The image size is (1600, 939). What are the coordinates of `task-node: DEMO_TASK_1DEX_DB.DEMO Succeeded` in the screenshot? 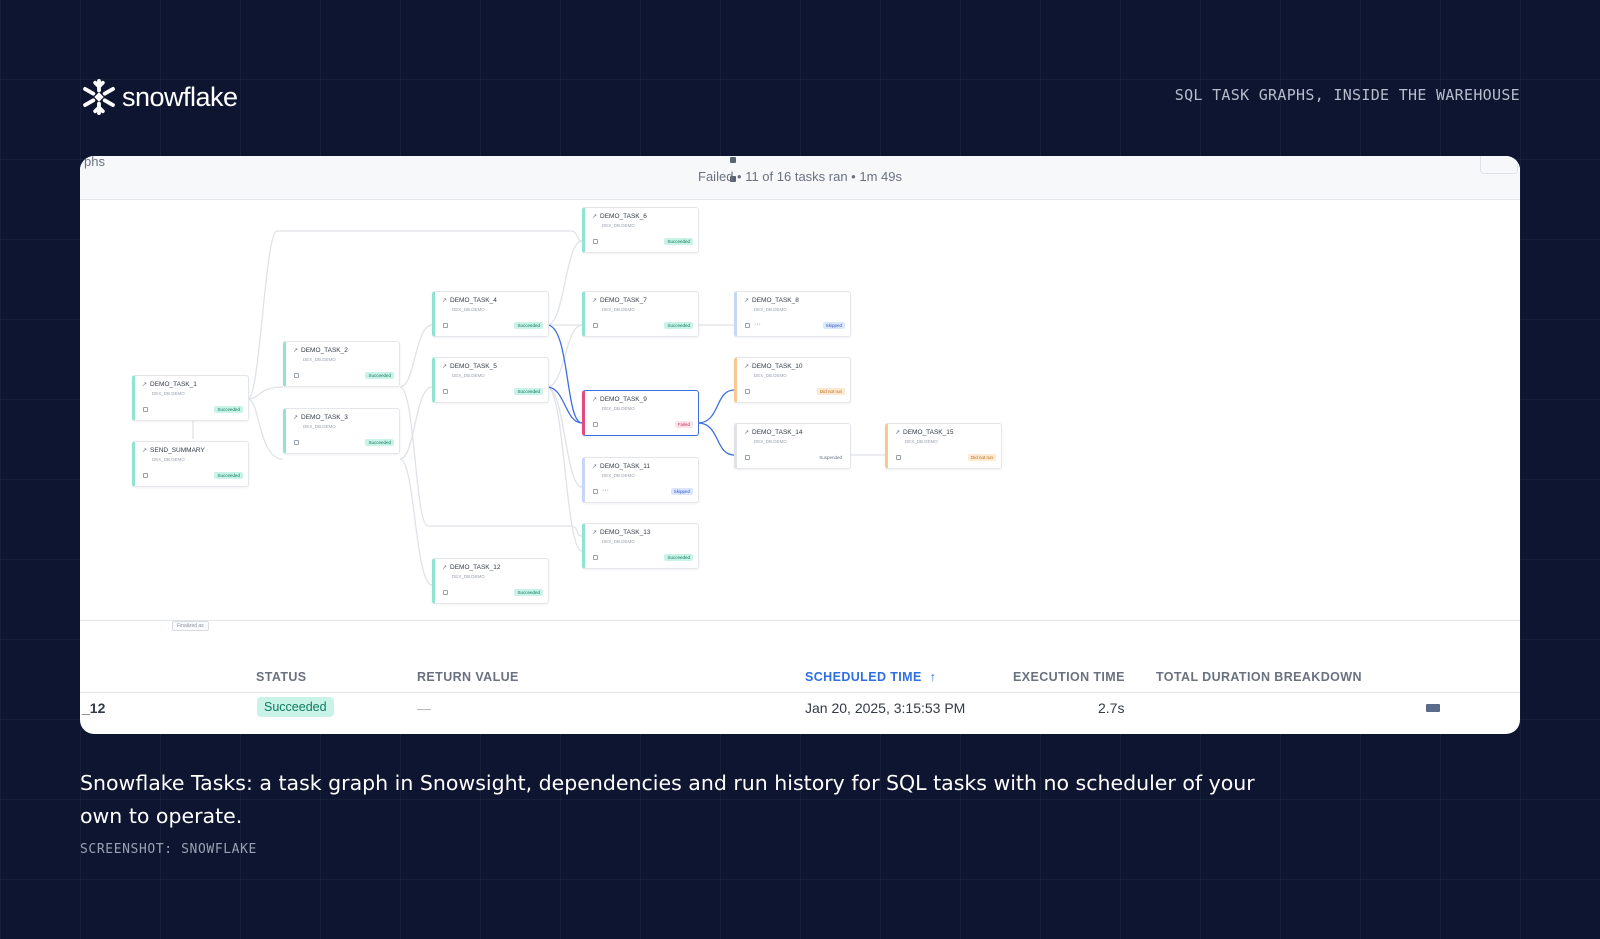 It's located at (190, 398).